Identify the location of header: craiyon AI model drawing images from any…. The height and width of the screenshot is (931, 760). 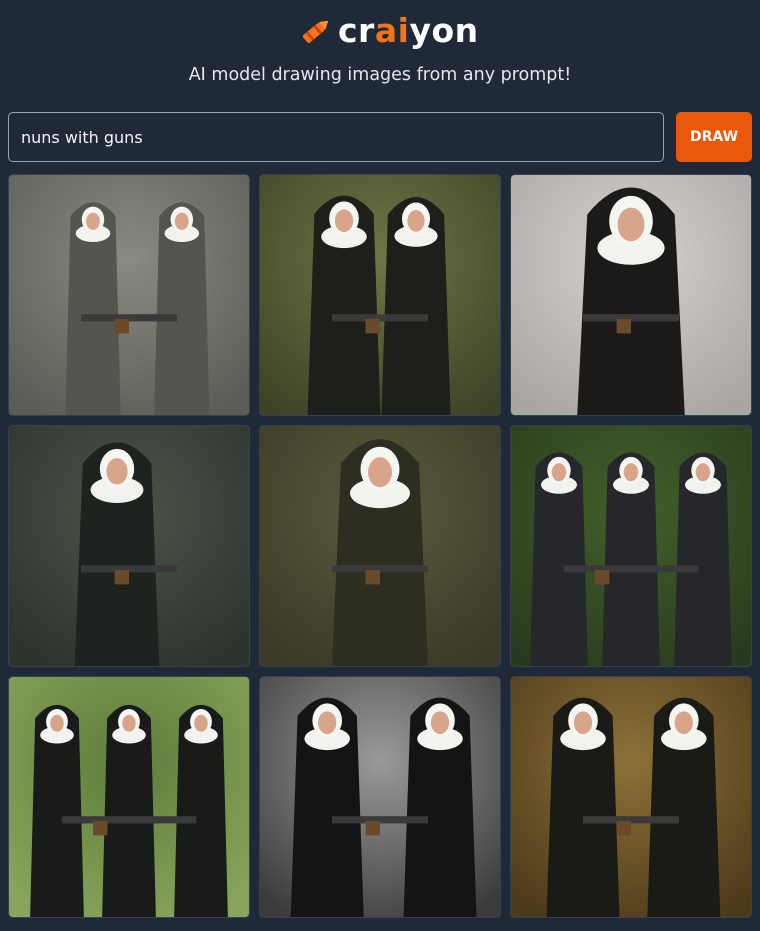
(380, 50).